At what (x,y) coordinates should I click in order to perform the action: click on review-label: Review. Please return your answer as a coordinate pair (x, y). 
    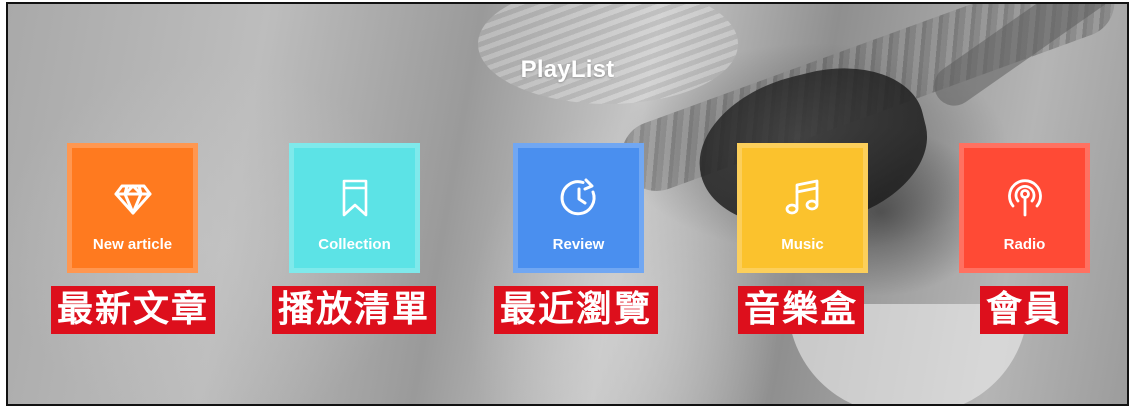
    Looking at the image, I should click on (578, 244).